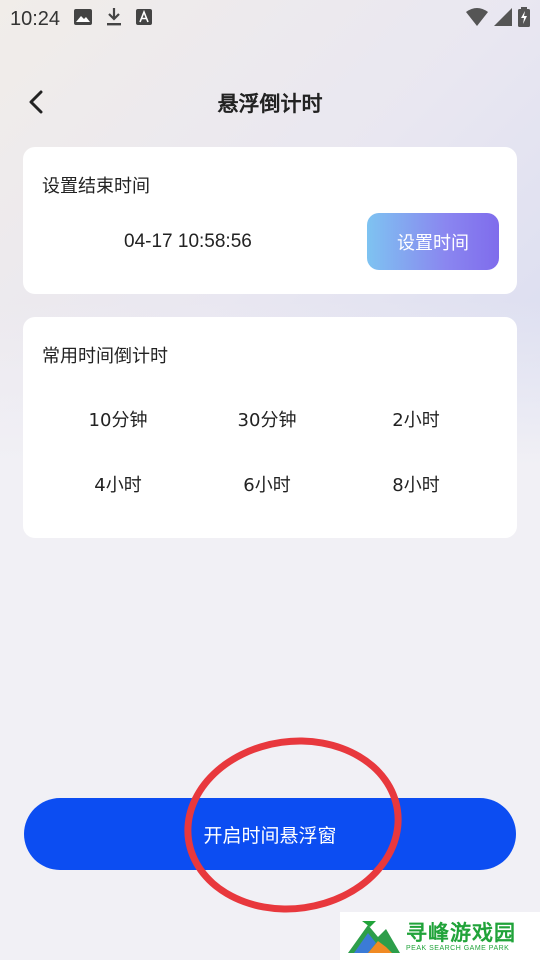  I want to click on image-icon, so click(83, 19).